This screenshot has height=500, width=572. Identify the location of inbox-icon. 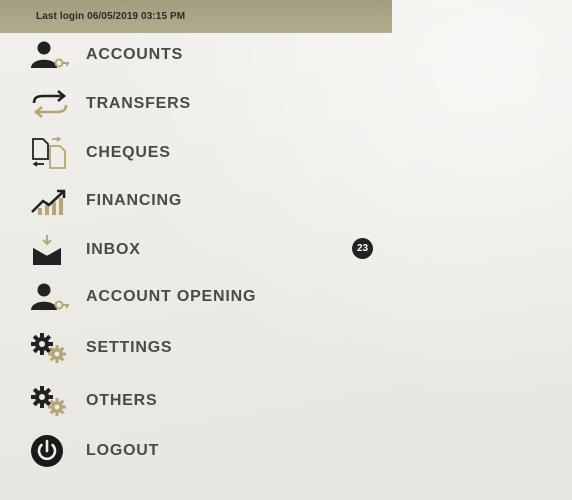
(52, 250).